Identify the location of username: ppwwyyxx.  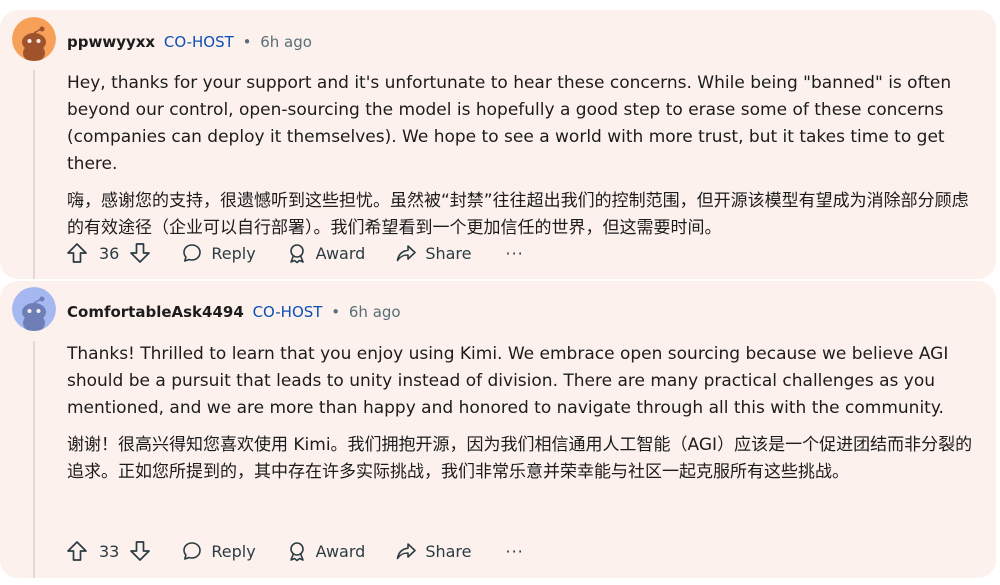
(111, 42).